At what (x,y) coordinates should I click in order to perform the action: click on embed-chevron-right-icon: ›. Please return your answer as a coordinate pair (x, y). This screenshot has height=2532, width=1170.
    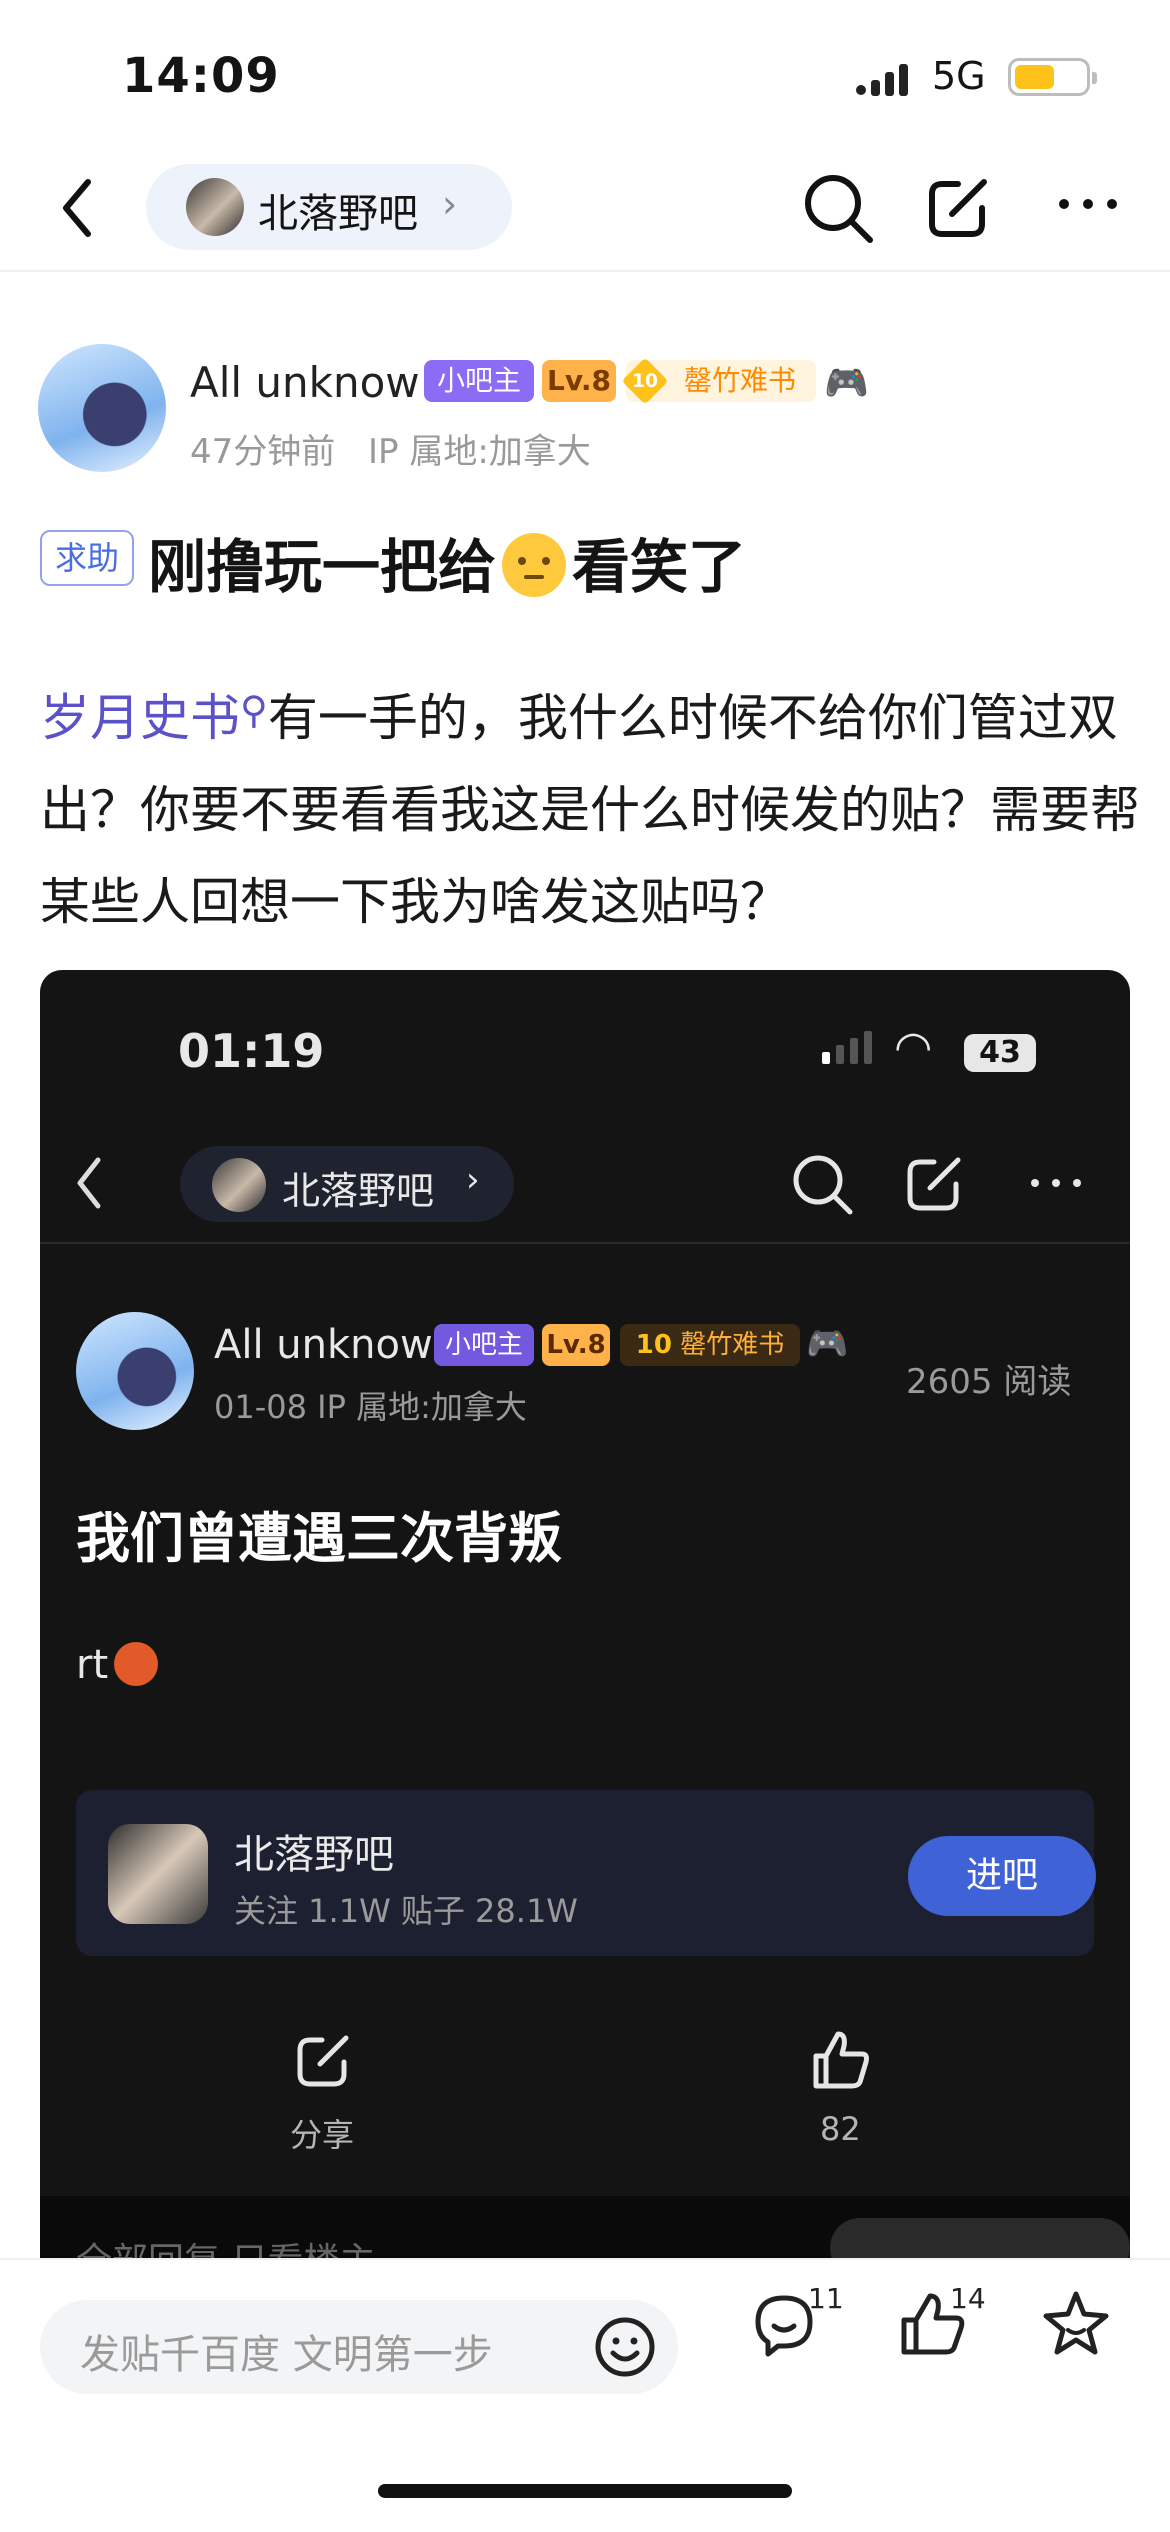
    Looking at the image, I should click on (473, 1180).